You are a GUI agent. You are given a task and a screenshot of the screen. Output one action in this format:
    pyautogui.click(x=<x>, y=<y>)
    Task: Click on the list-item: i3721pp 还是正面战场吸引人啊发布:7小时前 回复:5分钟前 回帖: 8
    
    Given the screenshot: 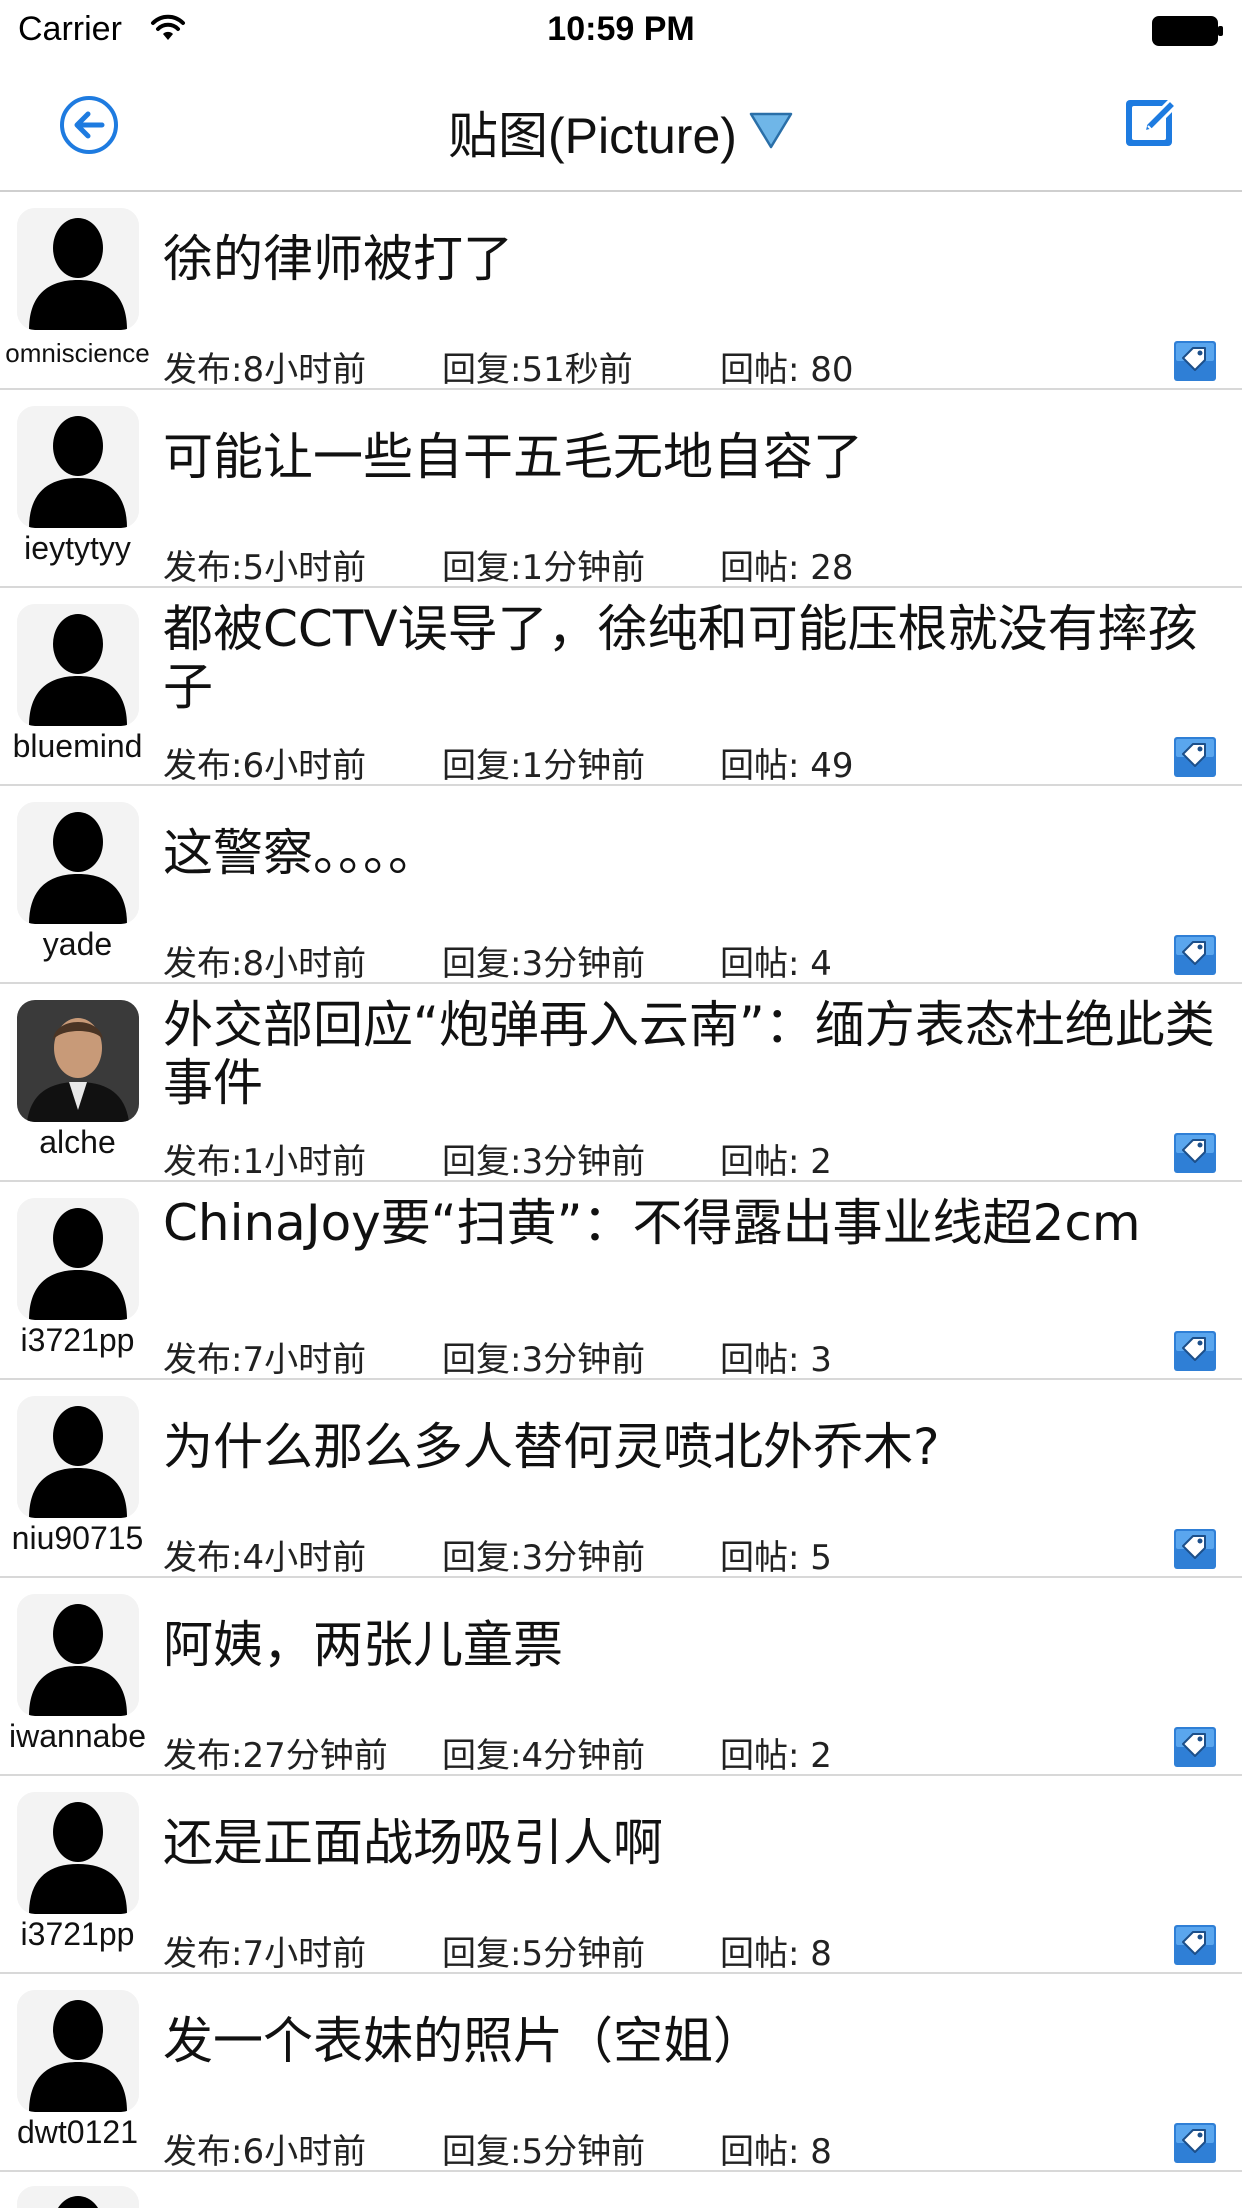 What is the action you would take?
    pyautogui.click(x=621, y=1875)
    